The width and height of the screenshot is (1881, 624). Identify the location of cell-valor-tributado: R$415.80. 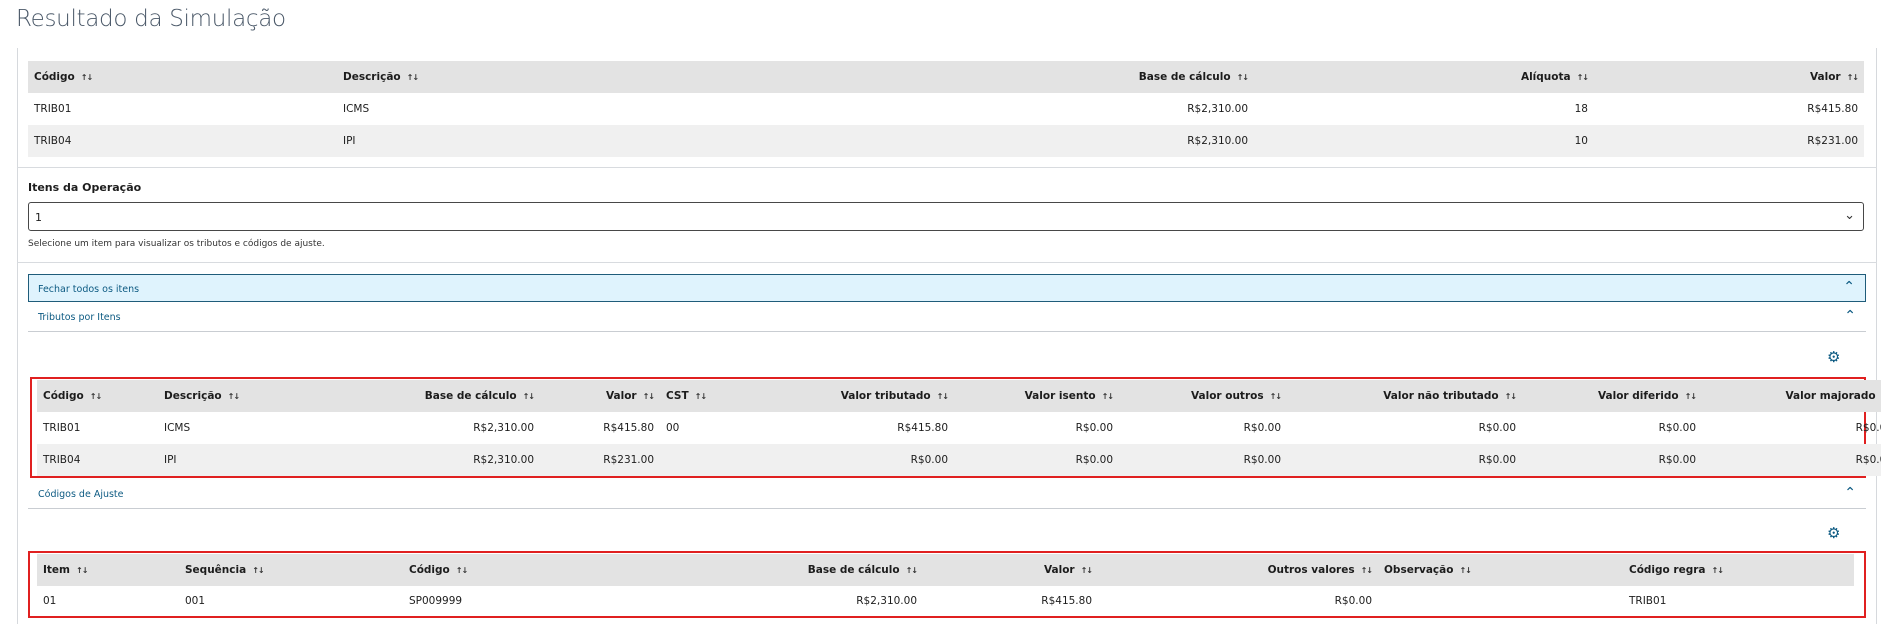
(922, 428).